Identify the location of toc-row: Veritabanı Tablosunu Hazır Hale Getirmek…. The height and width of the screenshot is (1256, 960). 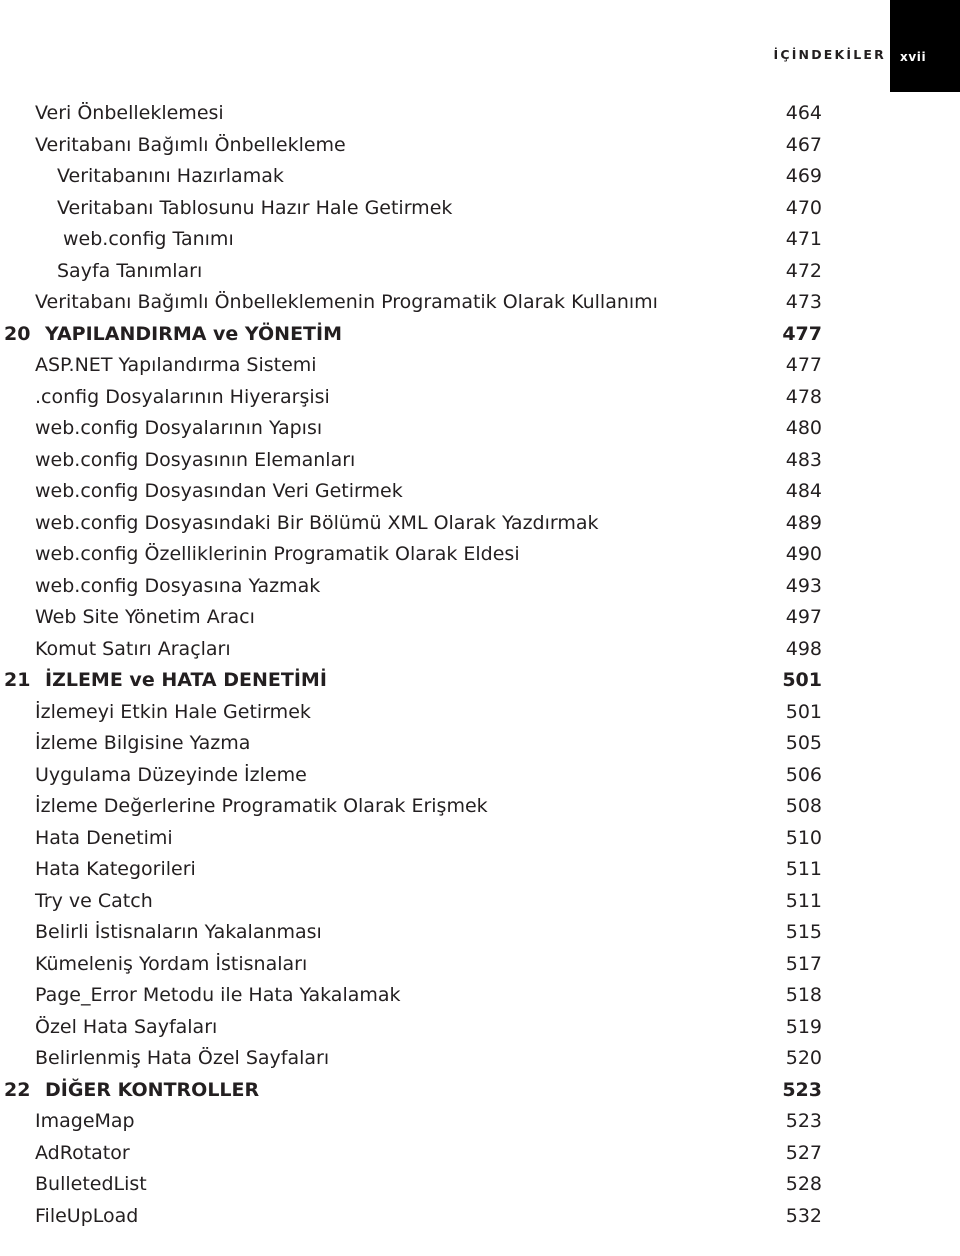
(411, 209).